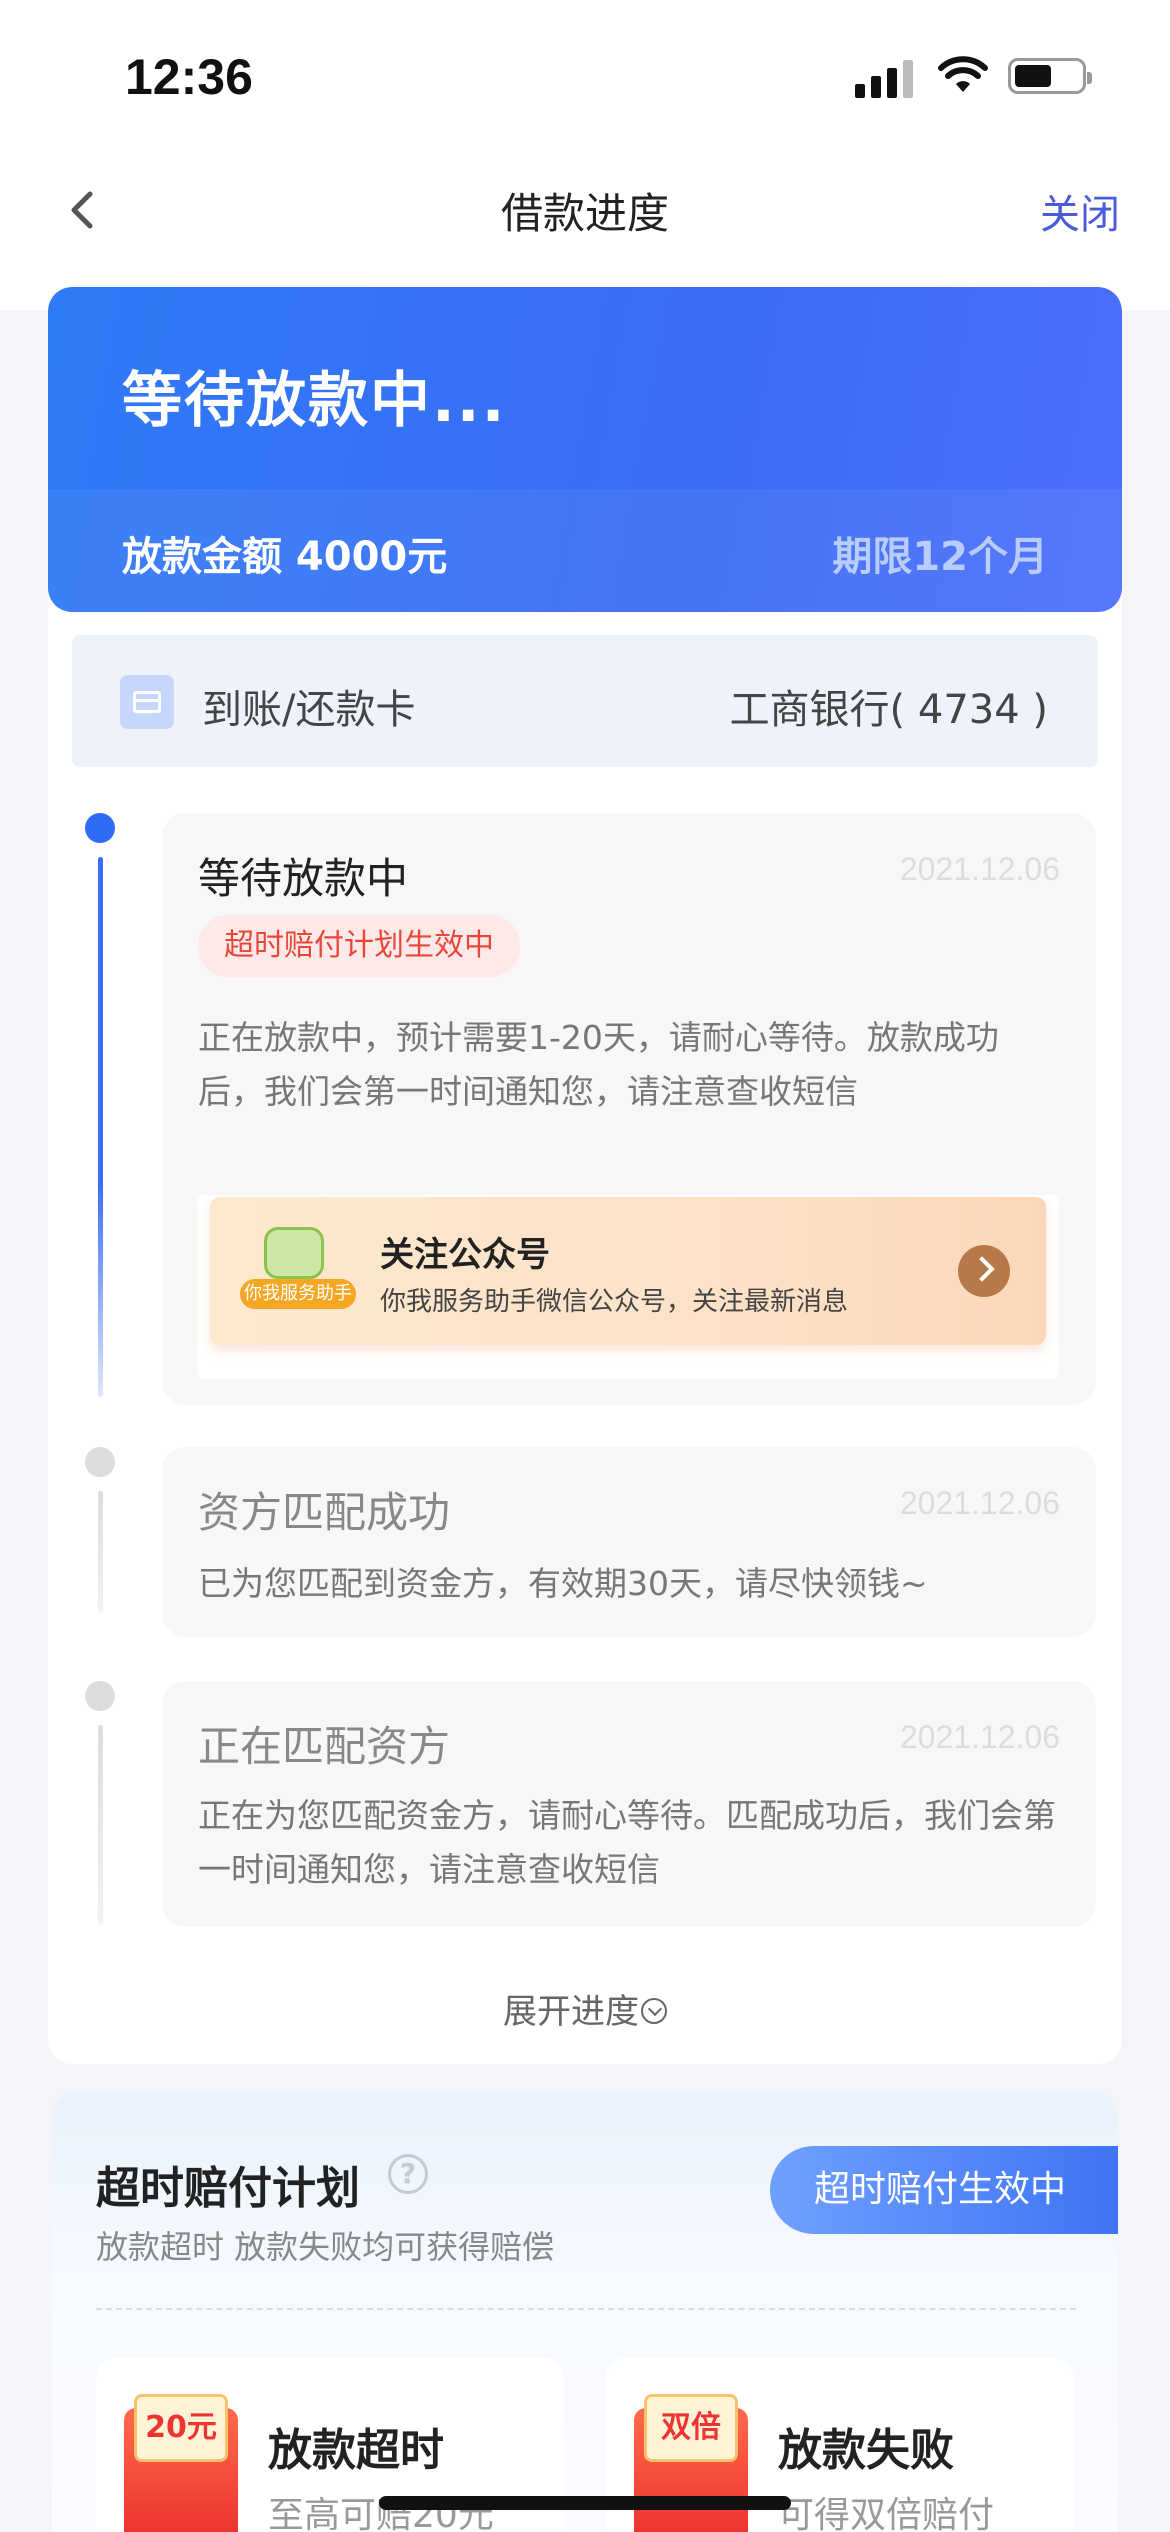 The height and width of the screenshot is (2532, 1170). What do you see at coordinates (100, 828) in the screenshot?
I see `timeline-dot-active` at bounding box center [100, 828].